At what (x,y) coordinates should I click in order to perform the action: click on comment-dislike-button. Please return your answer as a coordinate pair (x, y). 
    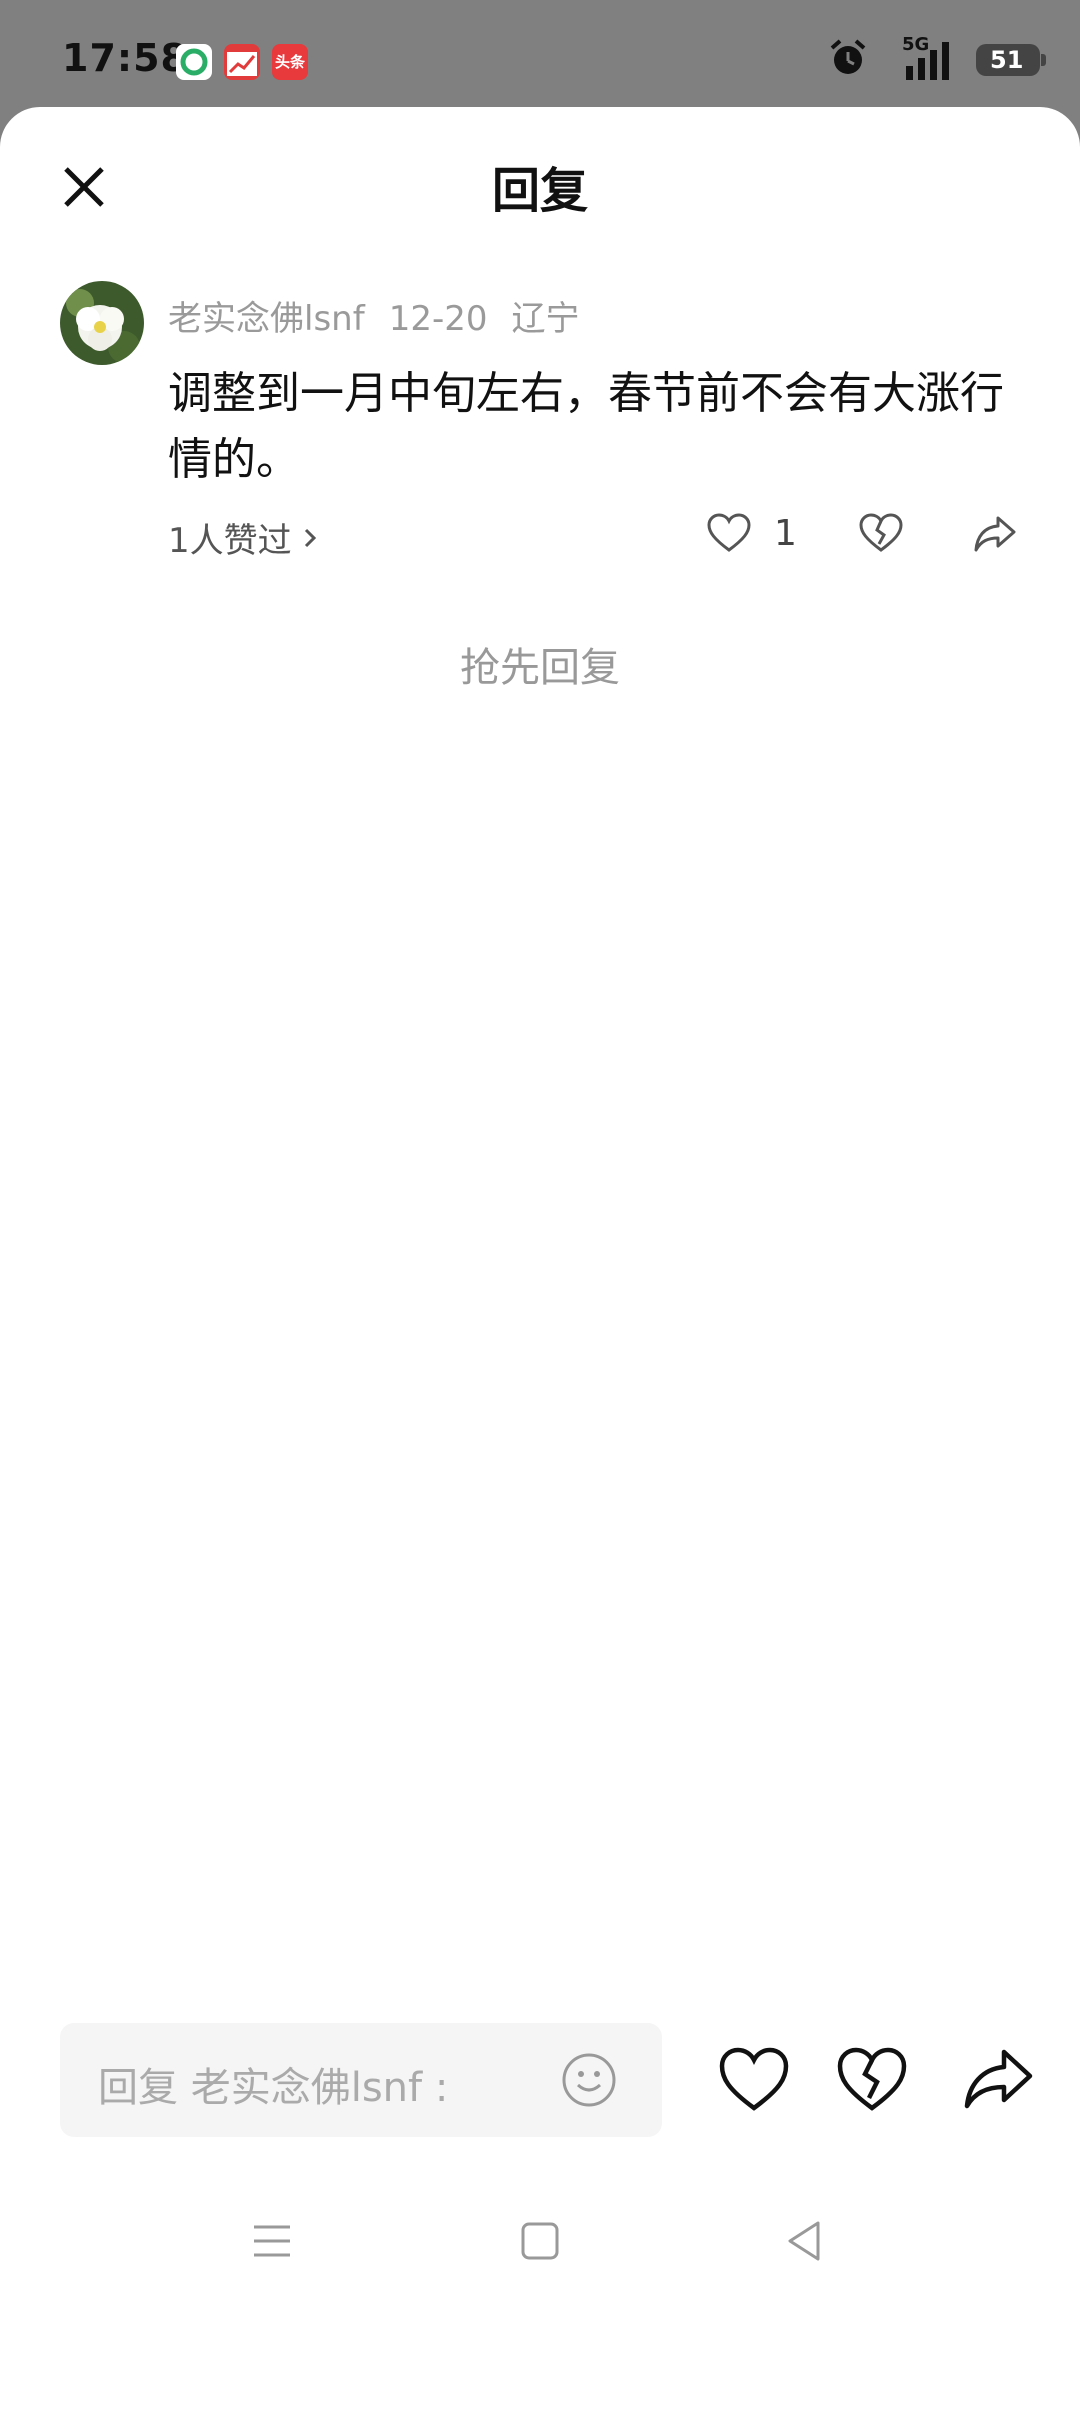
    Looking at the image, I should click on (881, 533).